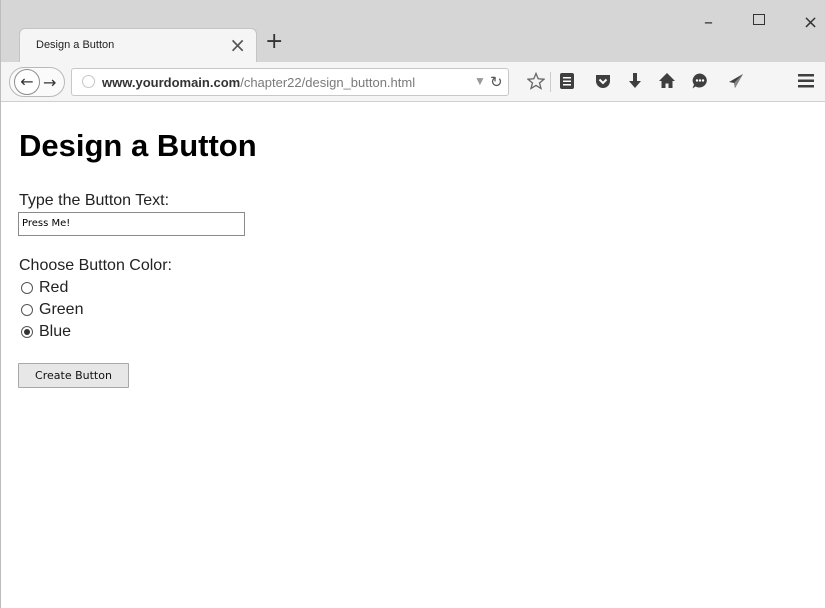 This screenshot has height=608, width=825. What do you see at coordinates (700, 81) in the screenshot?
I see `chat-icon` at bounding box center [700, 81].